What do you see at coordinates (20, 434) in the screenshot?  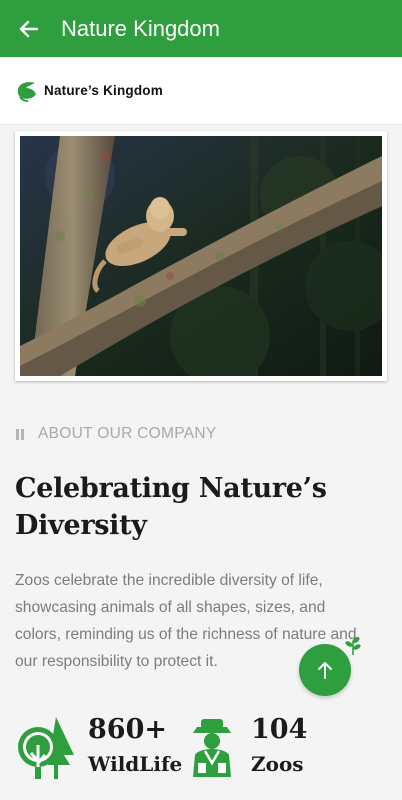 I see `eyebrow-bars-icon` at bounding box center [20, 434].